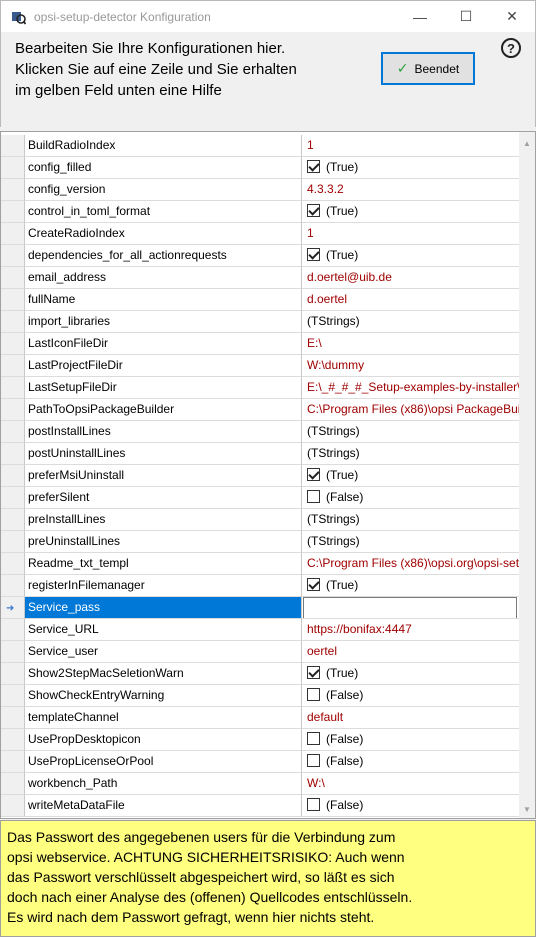 The height and width of the screenshot is (937, 536). Describe the element at coordinates (163, 630) in the screenshot. I see `property-name: Service_URL` at that location.